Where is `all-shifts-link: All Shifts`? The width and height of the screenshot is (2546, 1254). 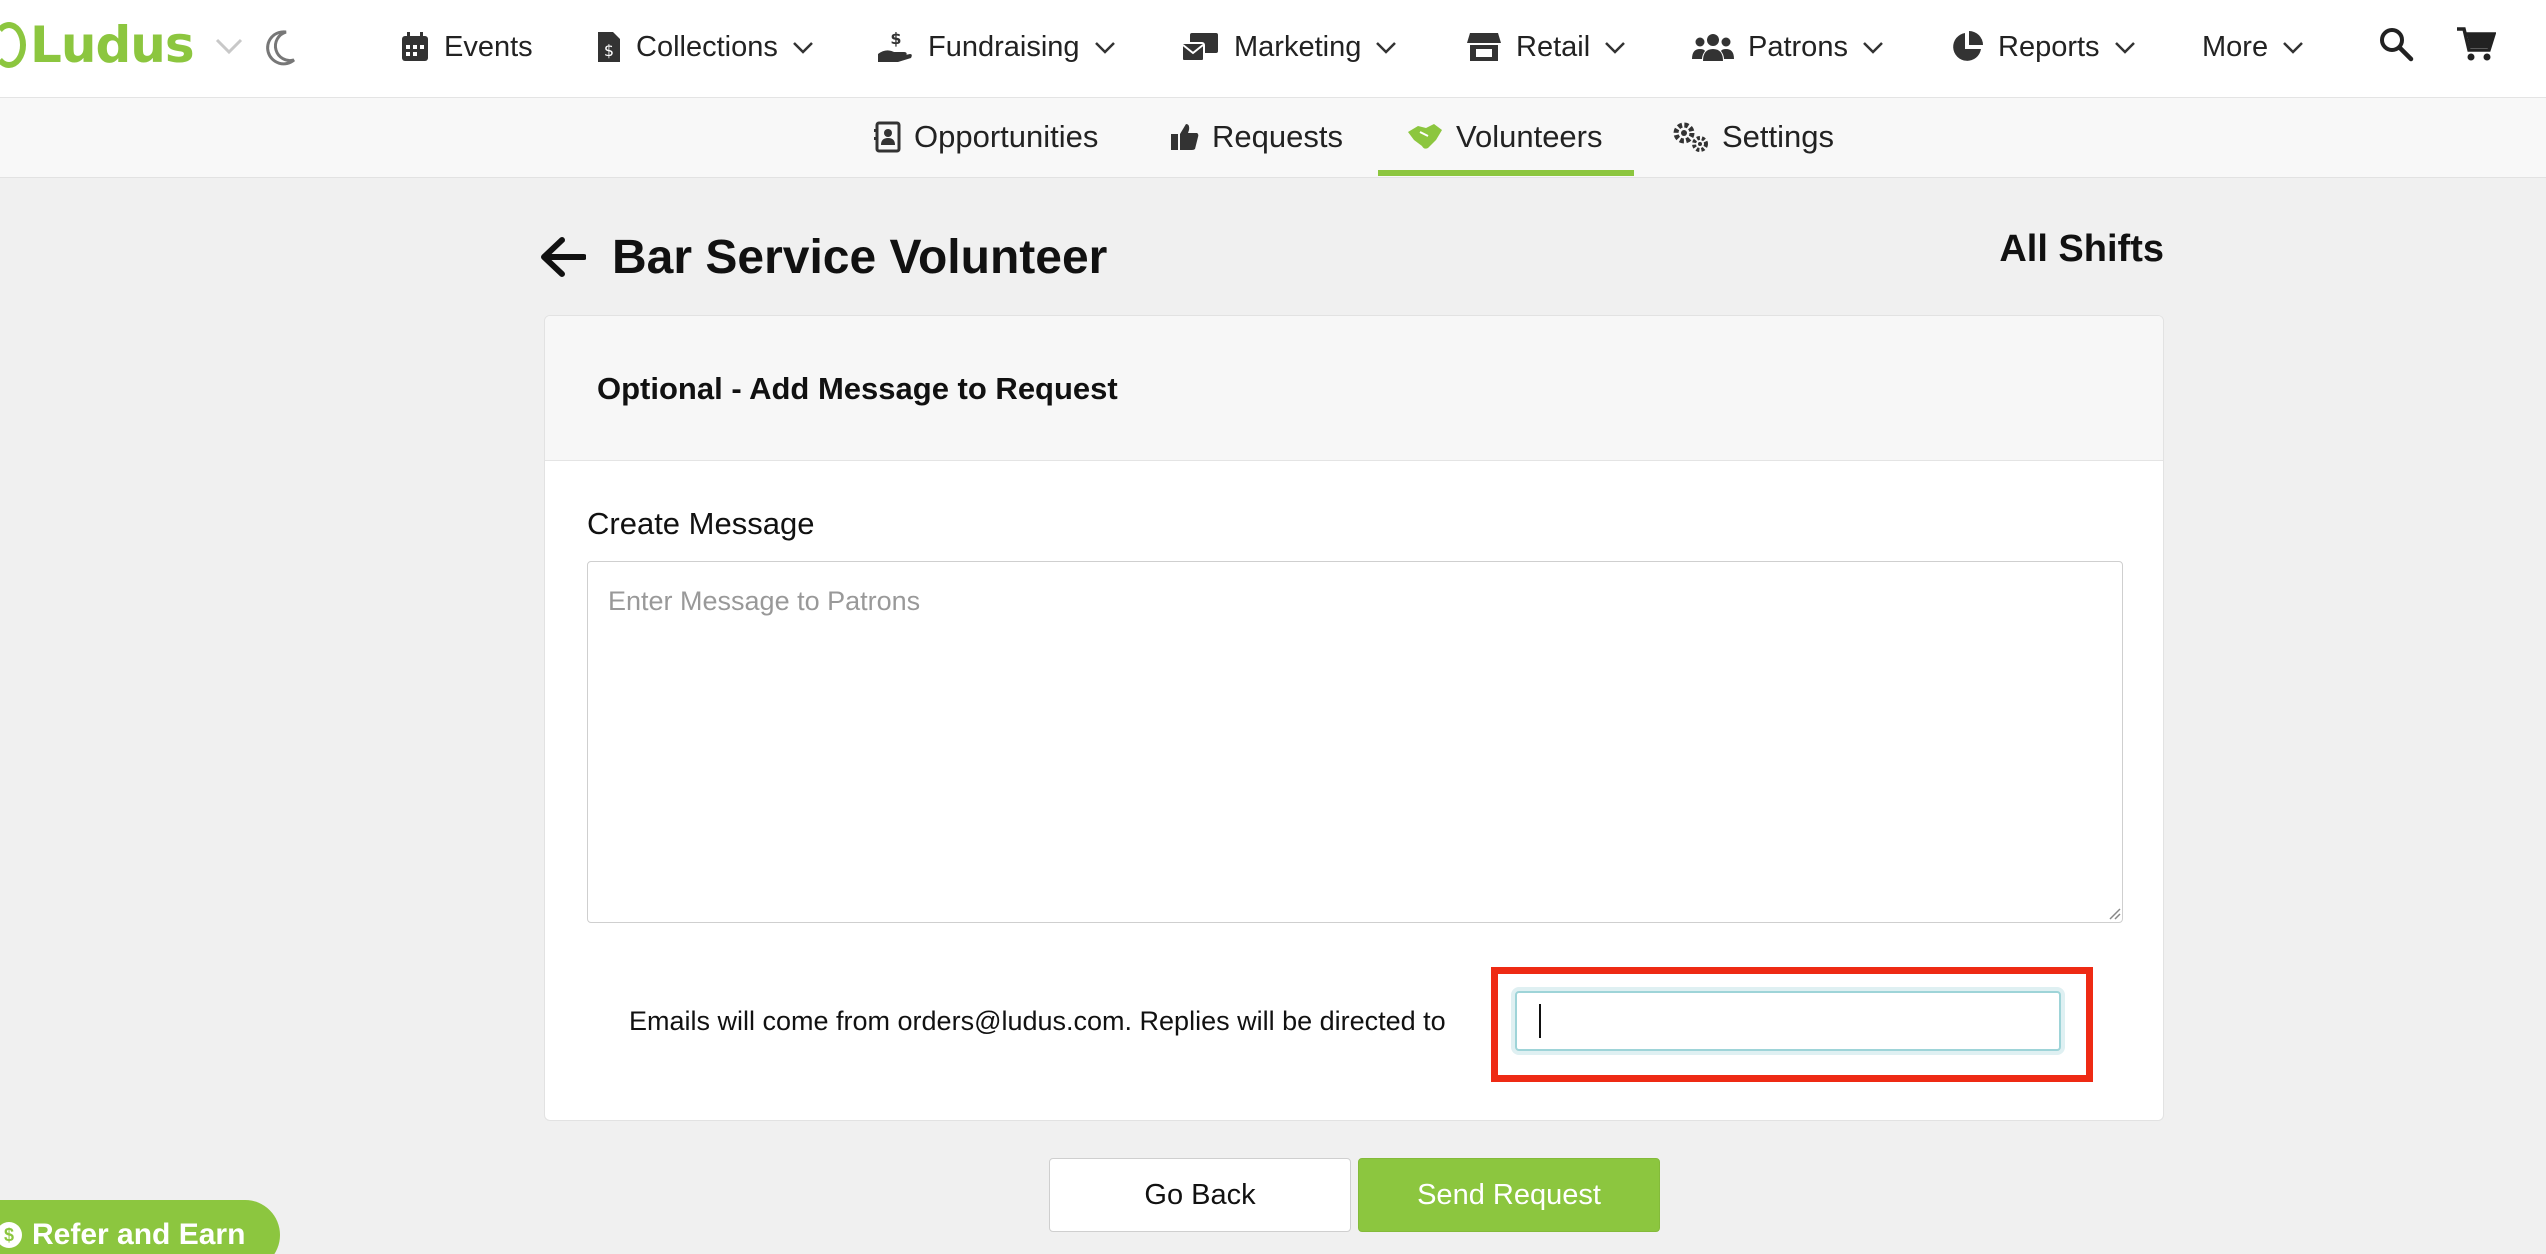 all-shifts-link: All Shifts is located at coordinates (2081, 249).